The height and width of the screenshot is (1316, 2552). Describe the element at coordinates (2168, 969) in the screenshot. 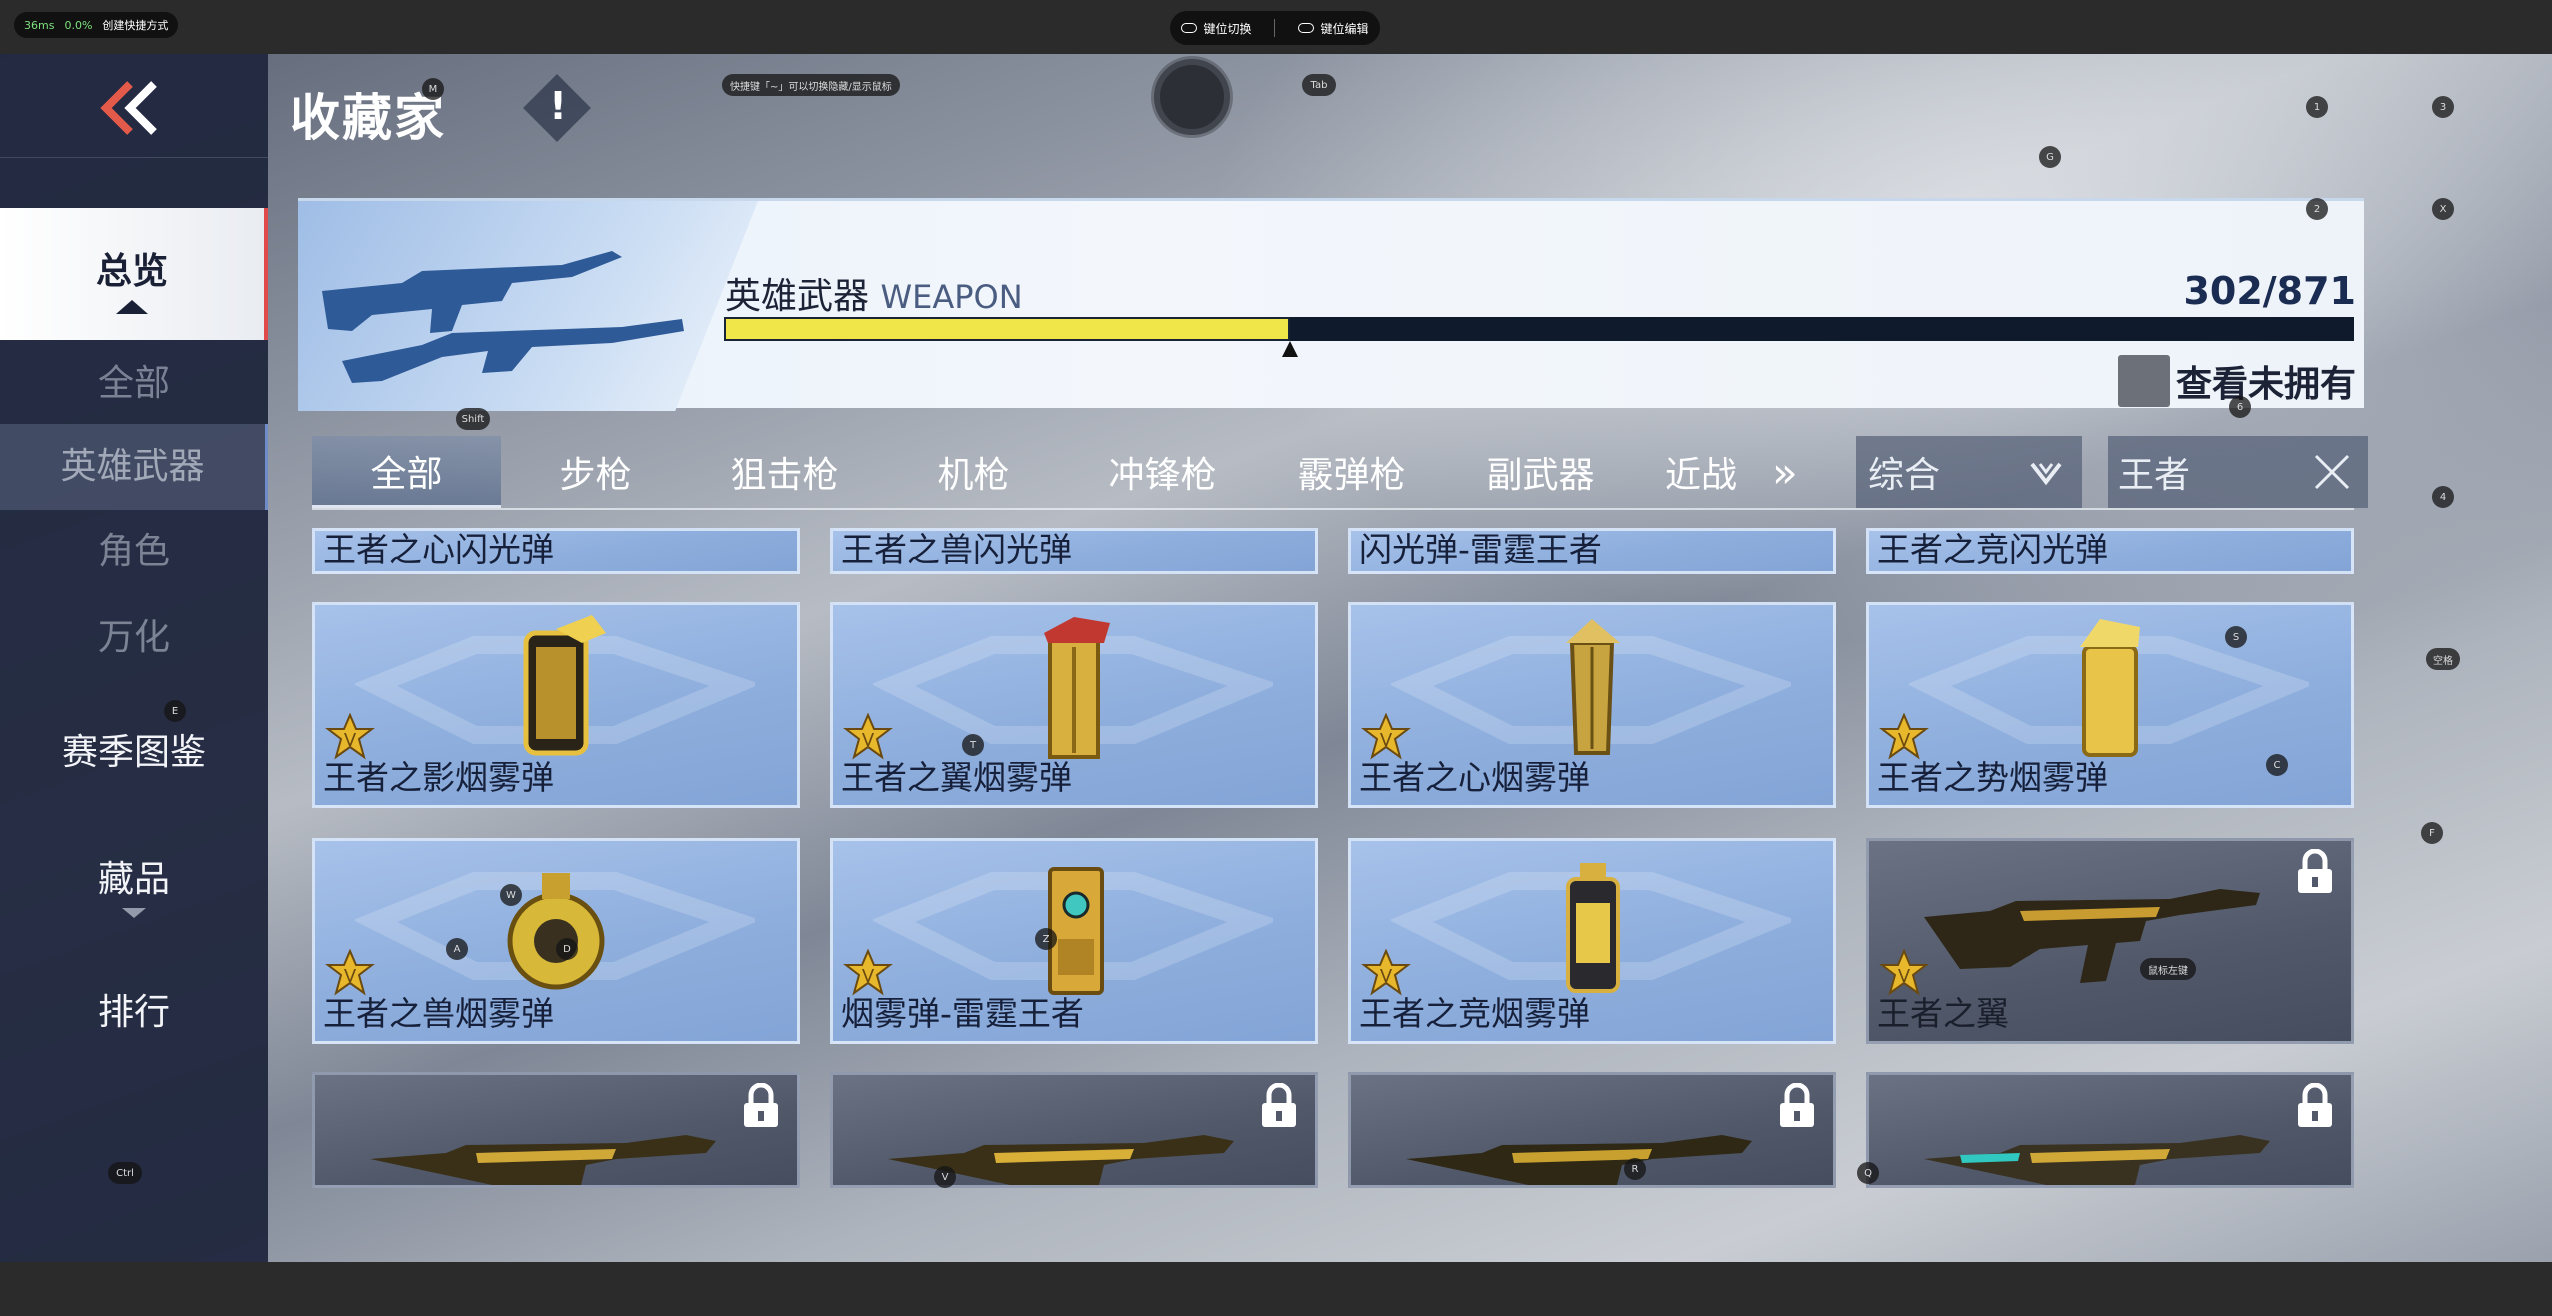

I see `key-hint-mouse-left: 鼠标左键` at that location.